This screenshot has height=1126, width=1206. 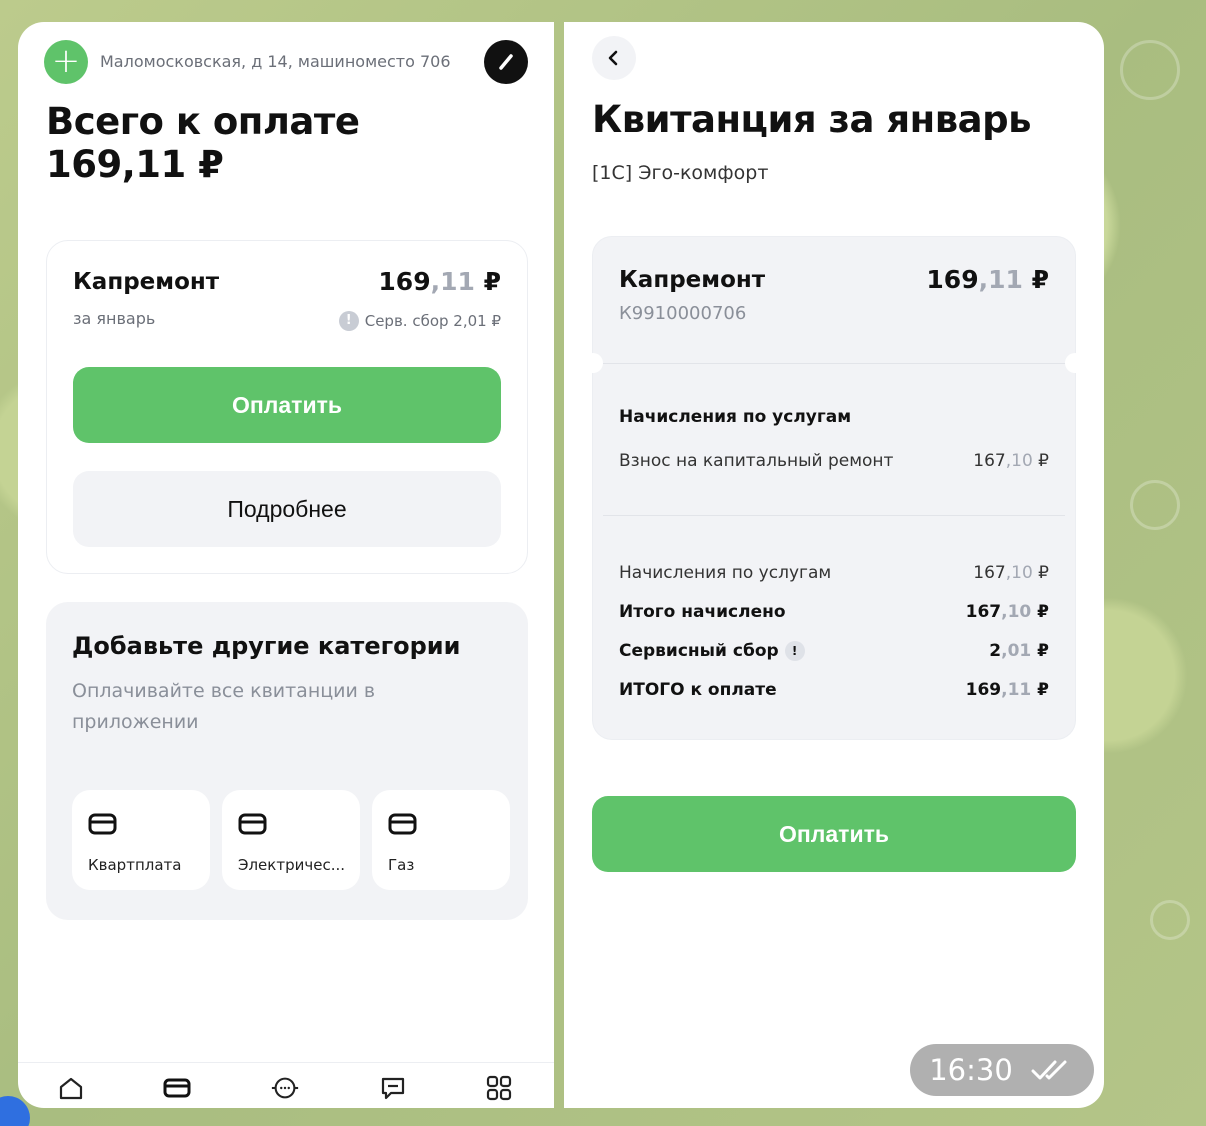 I want to click on message-time-badge: 16:30, so click(x=1002, y=1070).